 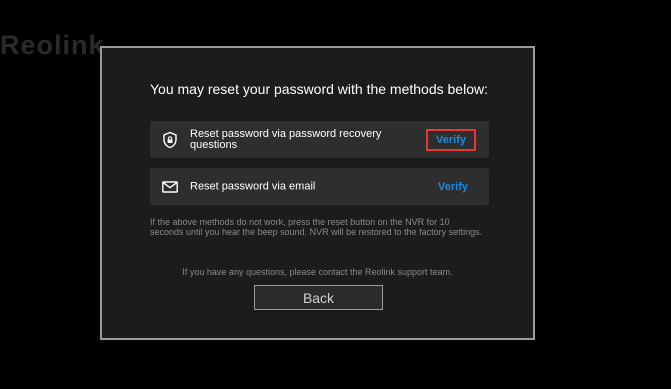 I want to click on option-email: Reset password via email Verify, so click(x=319, y=186).